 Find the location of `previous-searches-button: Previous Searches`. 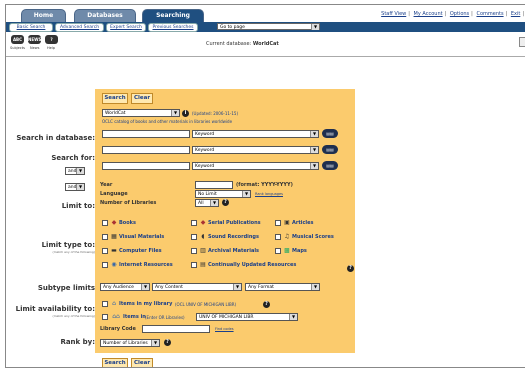

previous-searches-button: Previous Searches is located at coordinates (173, 27).